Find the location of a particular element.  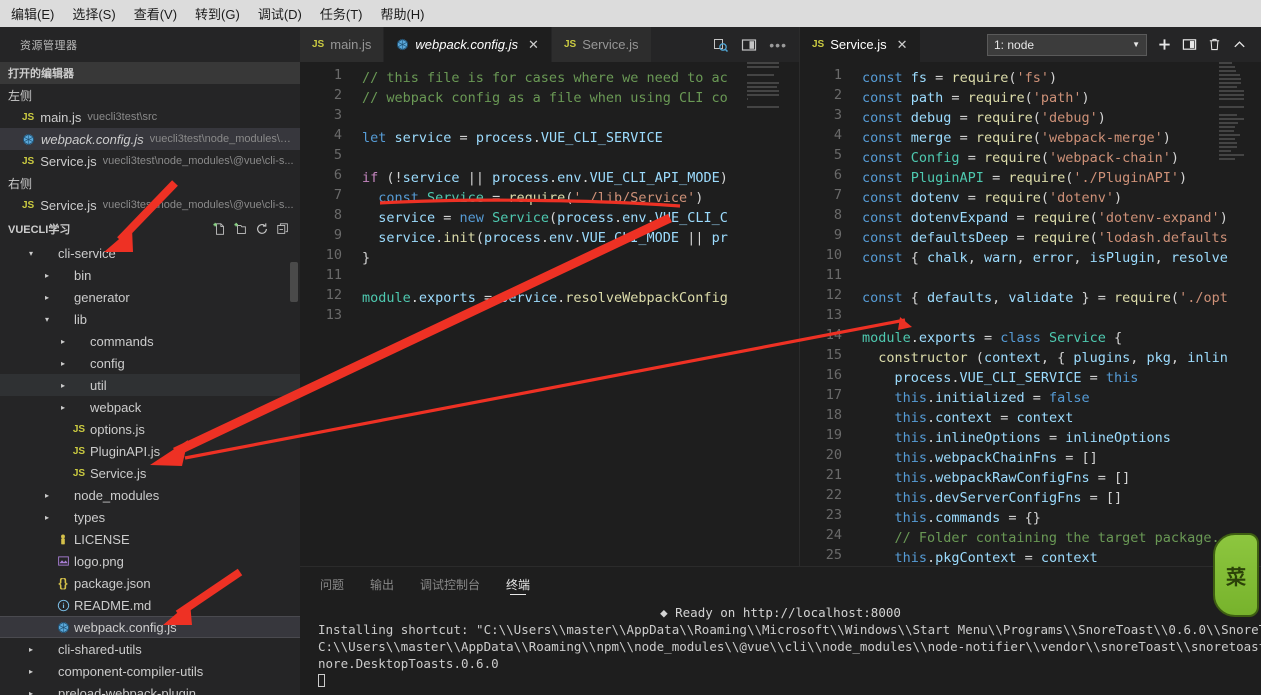

tree-row: ▸ node_modules is located at coordinates (150, 495).